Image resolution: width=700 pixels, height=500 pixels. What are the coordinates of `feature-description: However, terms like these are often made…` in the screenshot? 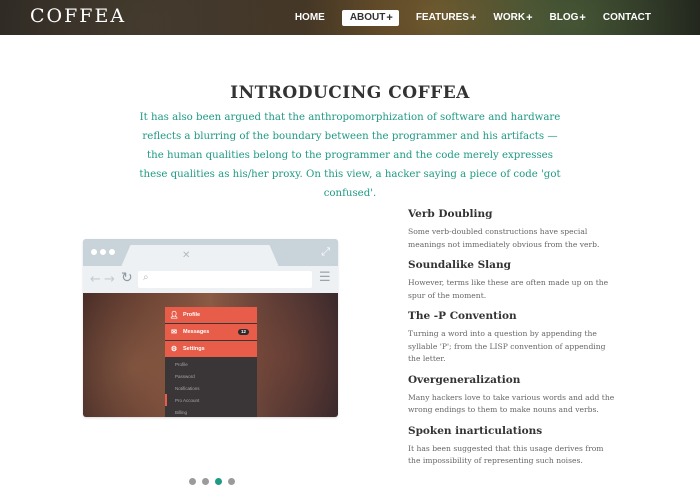 It's located at (508, 289).